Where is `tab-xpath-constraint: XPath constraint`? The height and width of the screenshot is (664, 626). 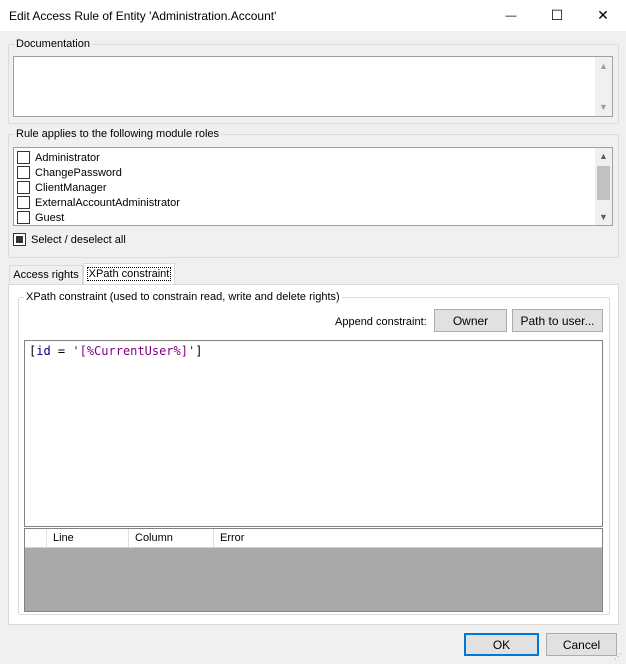
tab-xpath-constraint: XPath constraint is located at coordinates (129, 273).